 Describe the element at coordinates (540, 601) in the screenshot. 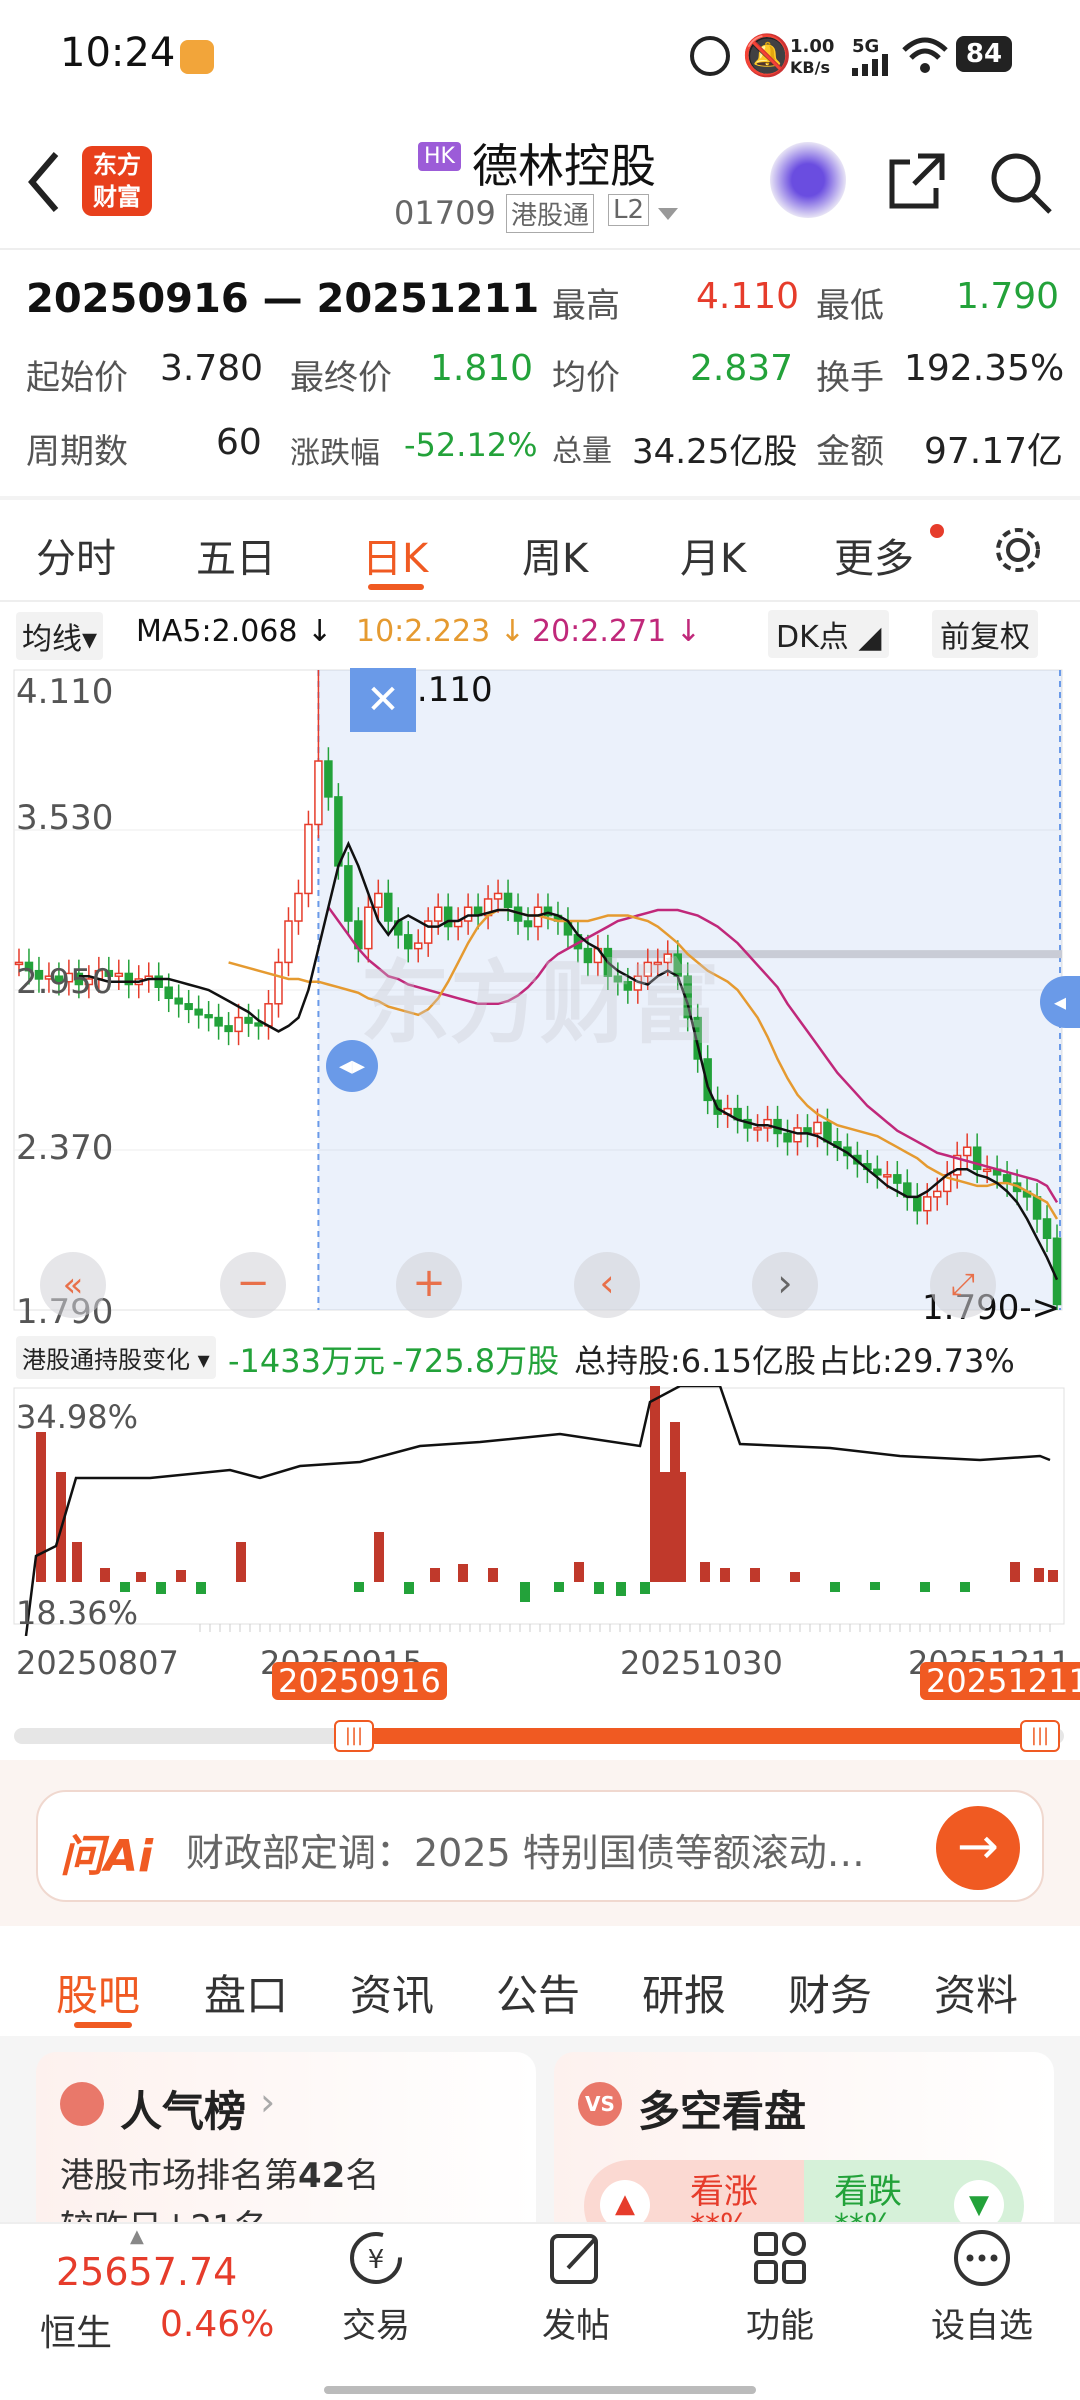

I see `divider` at that location.